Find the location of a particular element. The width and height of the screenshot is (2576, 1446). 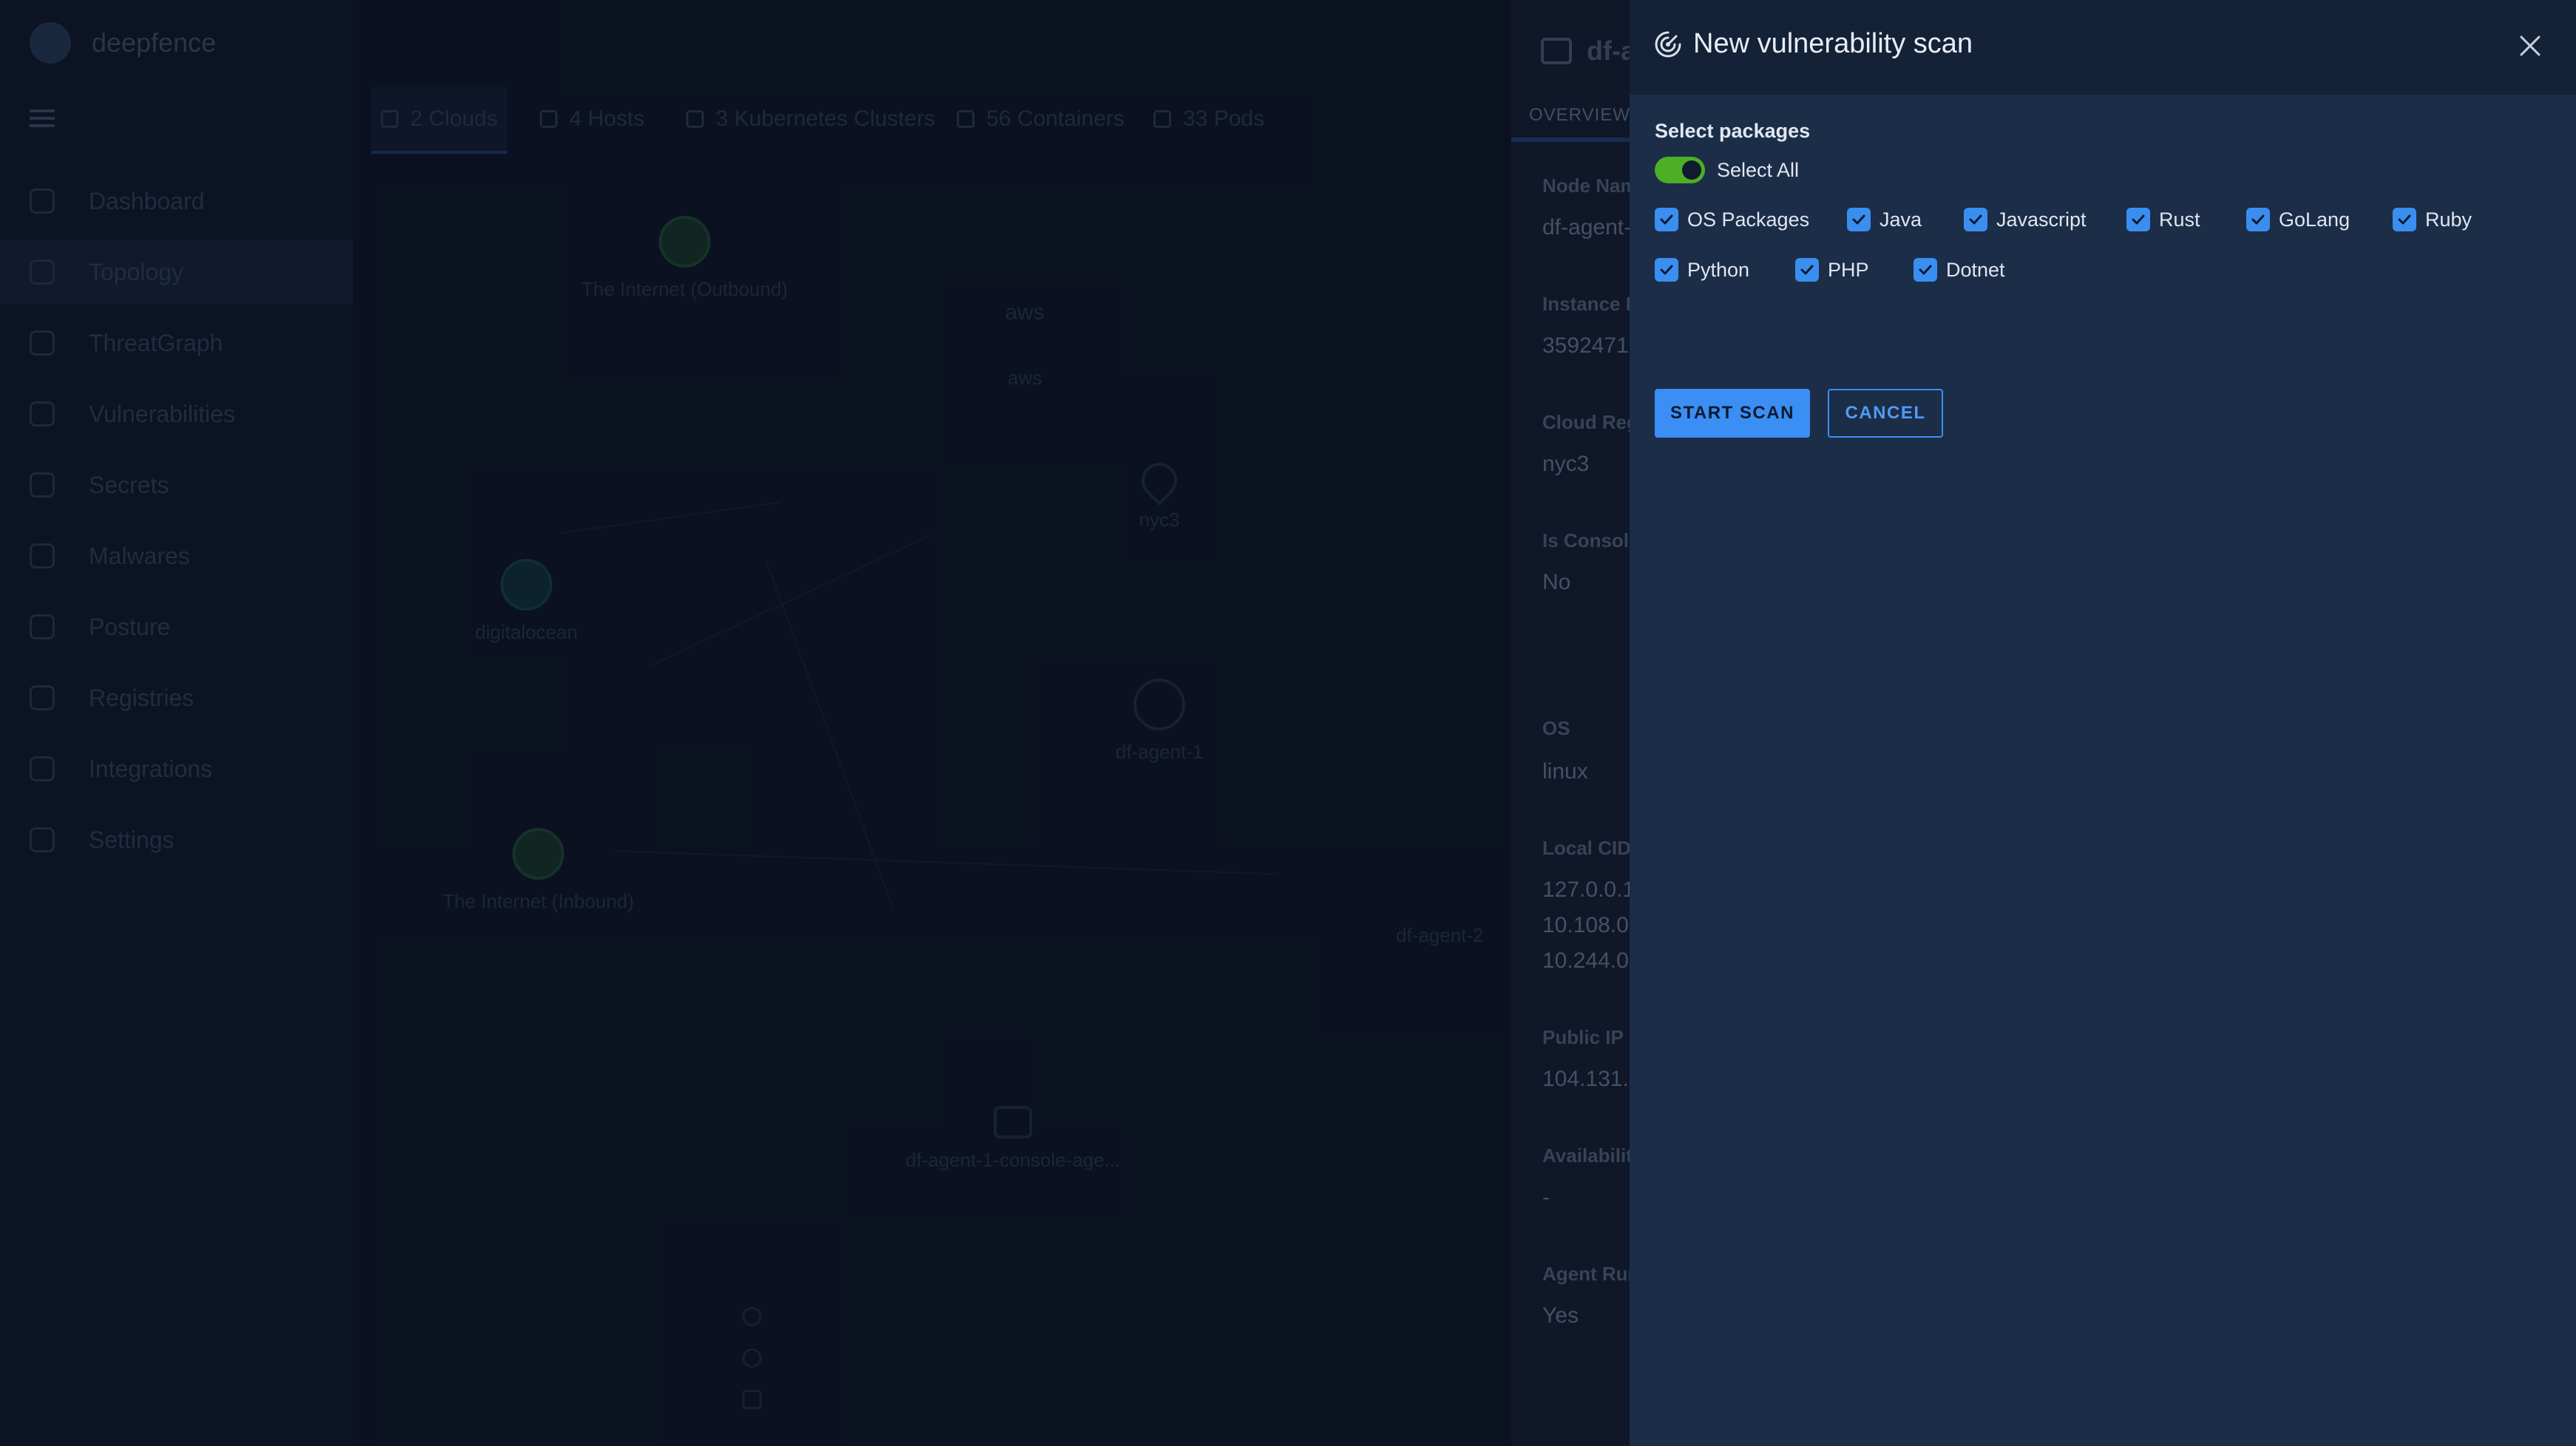

checkbox-label: Dotnet is located at coordinates (1975, 269).